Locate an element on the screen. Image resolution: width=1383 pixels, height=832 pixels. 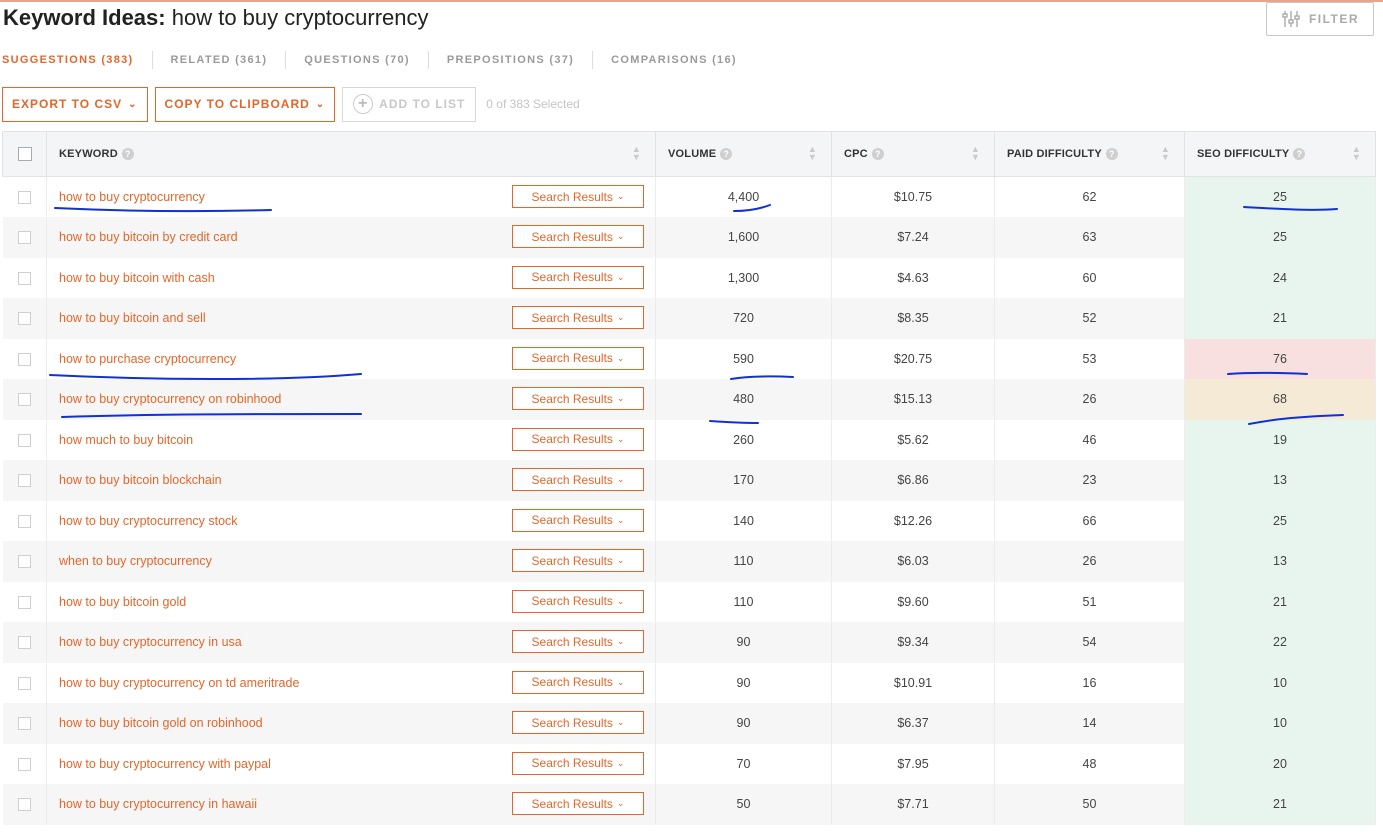
column-header-volume: VOLUME? ▲ ▼ is located at coordinates (743, 154).